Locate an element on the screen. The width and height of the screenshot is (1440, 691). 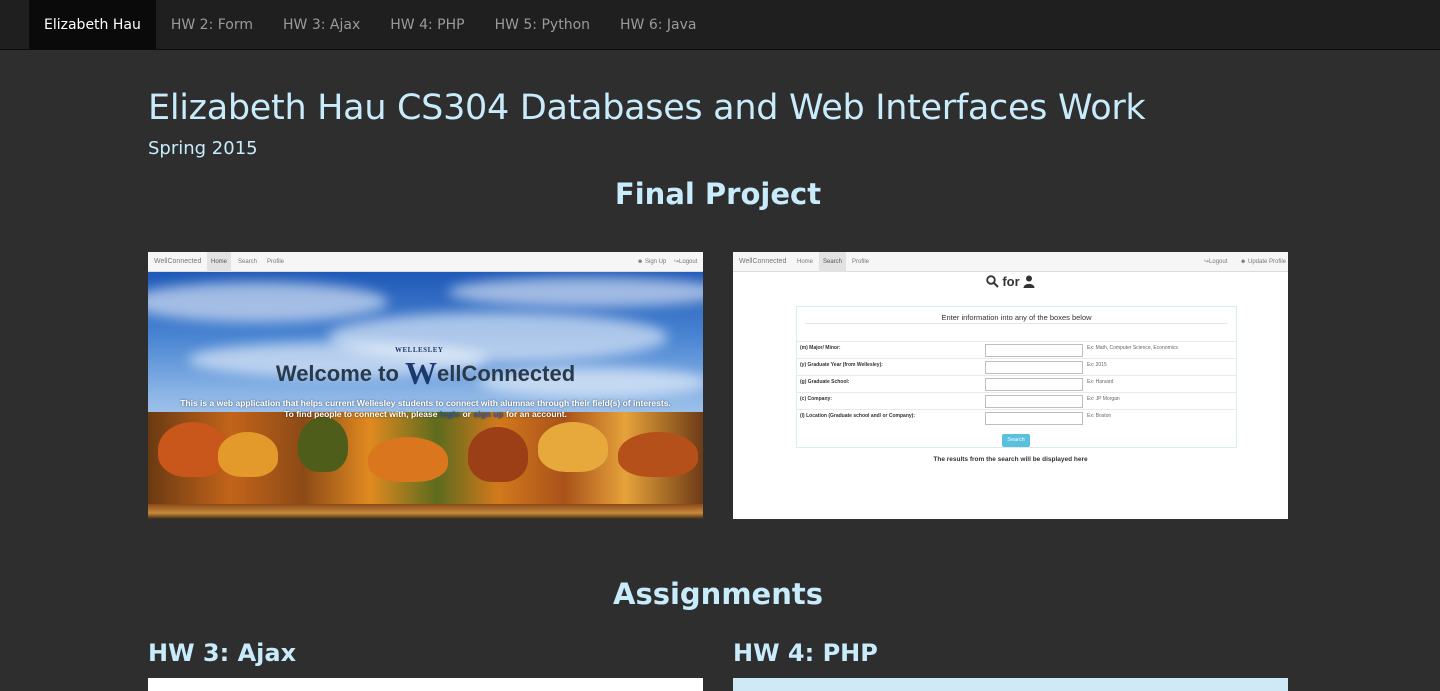
field-label: (c) Company: is located at coordinates (816, 399).